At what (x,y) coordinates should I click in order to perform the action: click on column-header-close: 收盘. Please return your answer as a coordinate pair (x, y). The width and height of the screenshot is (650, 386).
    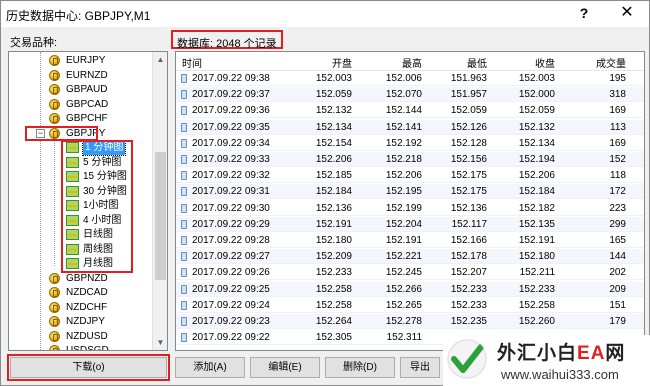
    Looking at the image, I should click on (537, 62).